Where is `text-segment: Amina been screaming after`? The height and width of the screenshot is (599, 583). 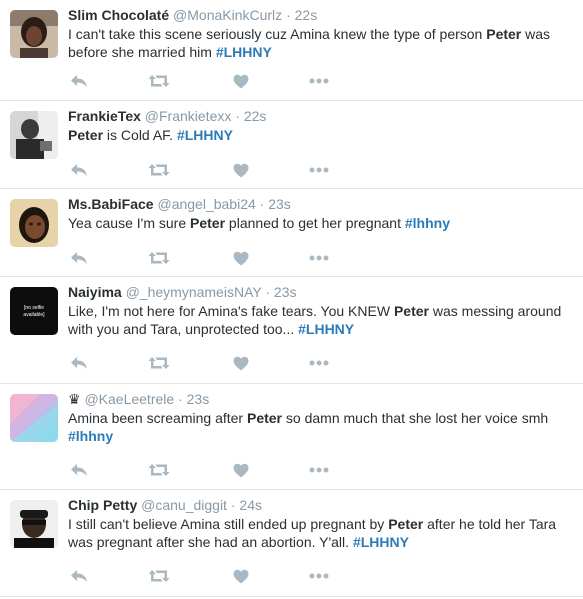 text-segment: Amina been screaming after is located at coordinates (157, 418).